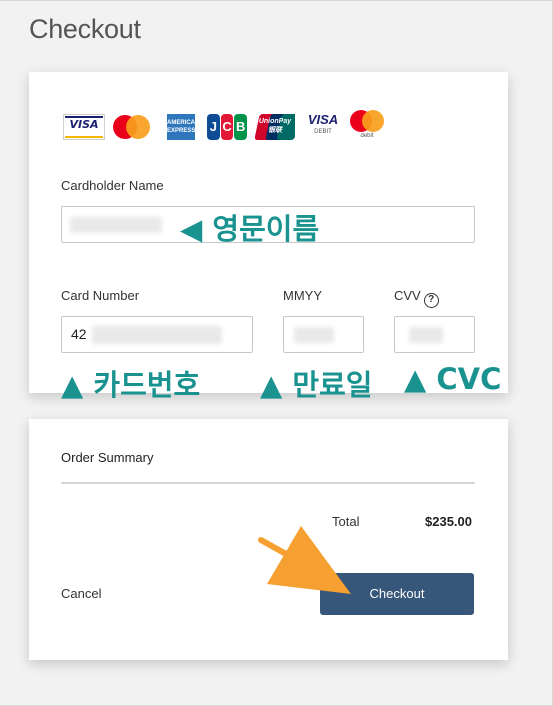 This screenshot has width=553, height=706. I want to click on cvv-input, so click(434, 334).